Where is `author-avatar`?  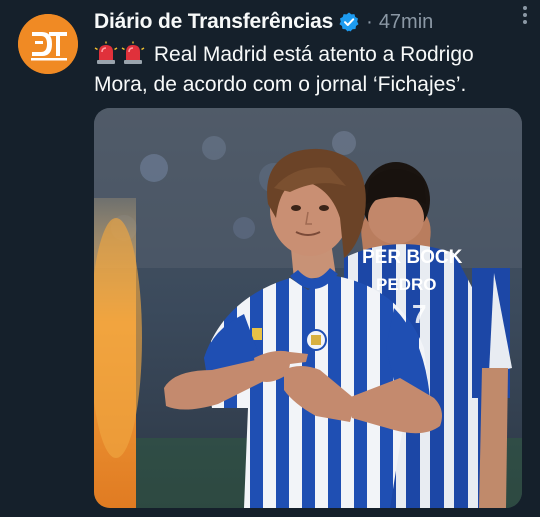
author-avatar is located at coordinates (48, 44).